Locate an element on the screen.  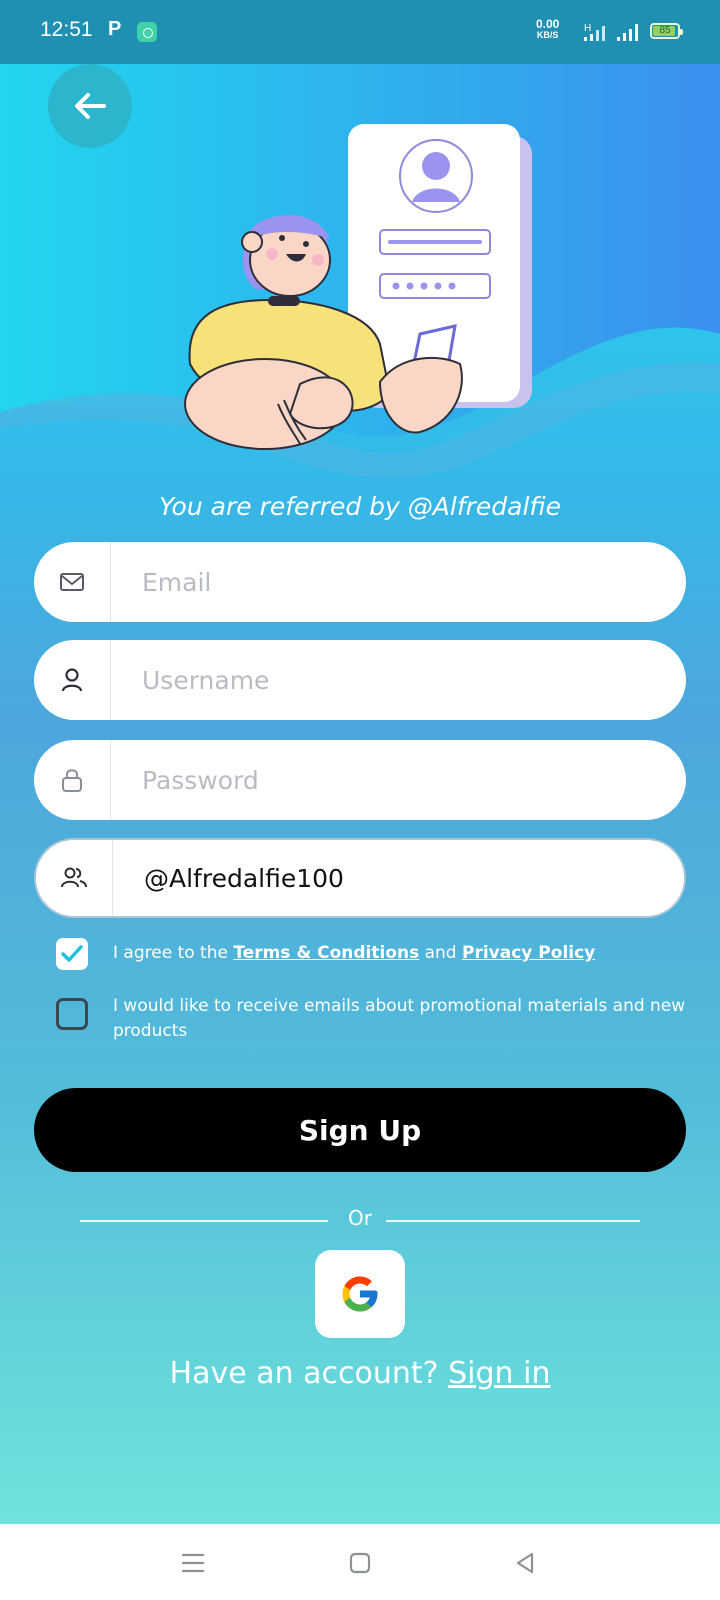
app-notification-icon: P is located at coordinates (115, 29).